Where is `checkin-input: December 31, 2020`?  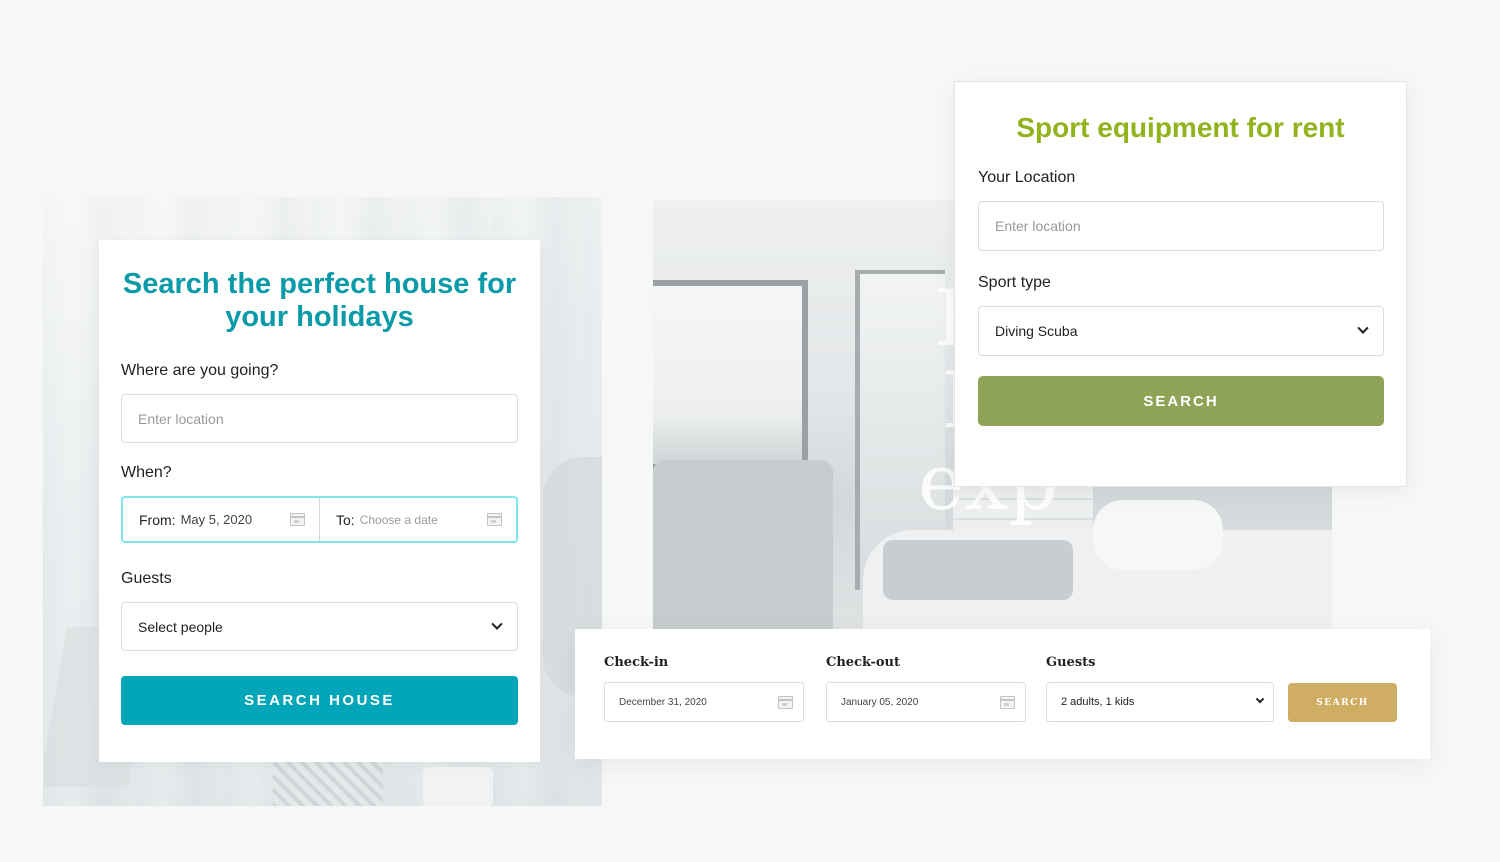 checkin-input: December 31, 2020 is located at coordinates (704, 702).